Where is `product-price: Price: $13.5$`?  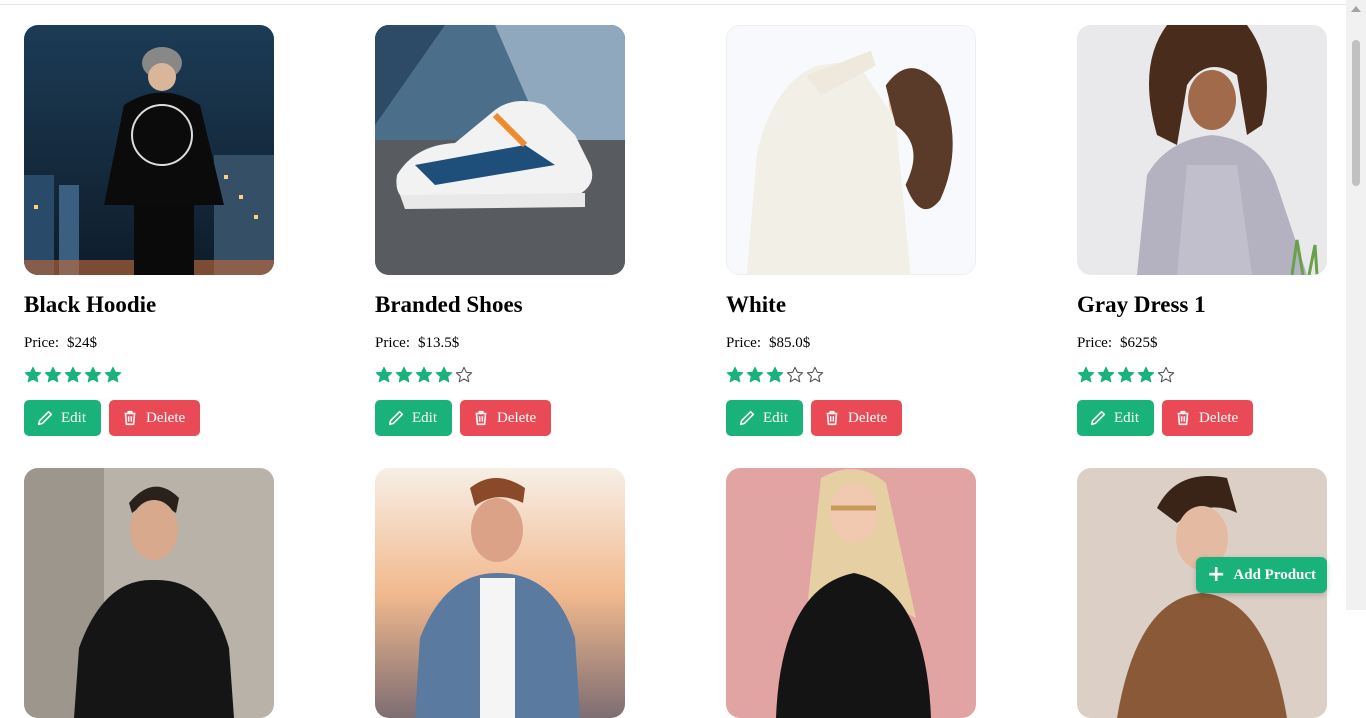
product-price: Price: $13.5$ is located at coordinates (500, 343).